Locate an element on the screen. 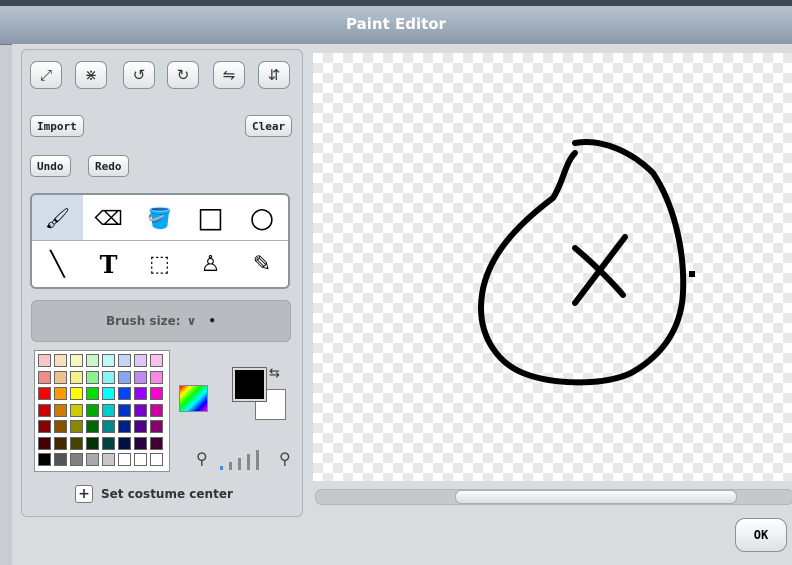 Image resolution: width=792 pixels, height=565 pixels. ellipse-tool: ○ is located at coordinates (262, 218).